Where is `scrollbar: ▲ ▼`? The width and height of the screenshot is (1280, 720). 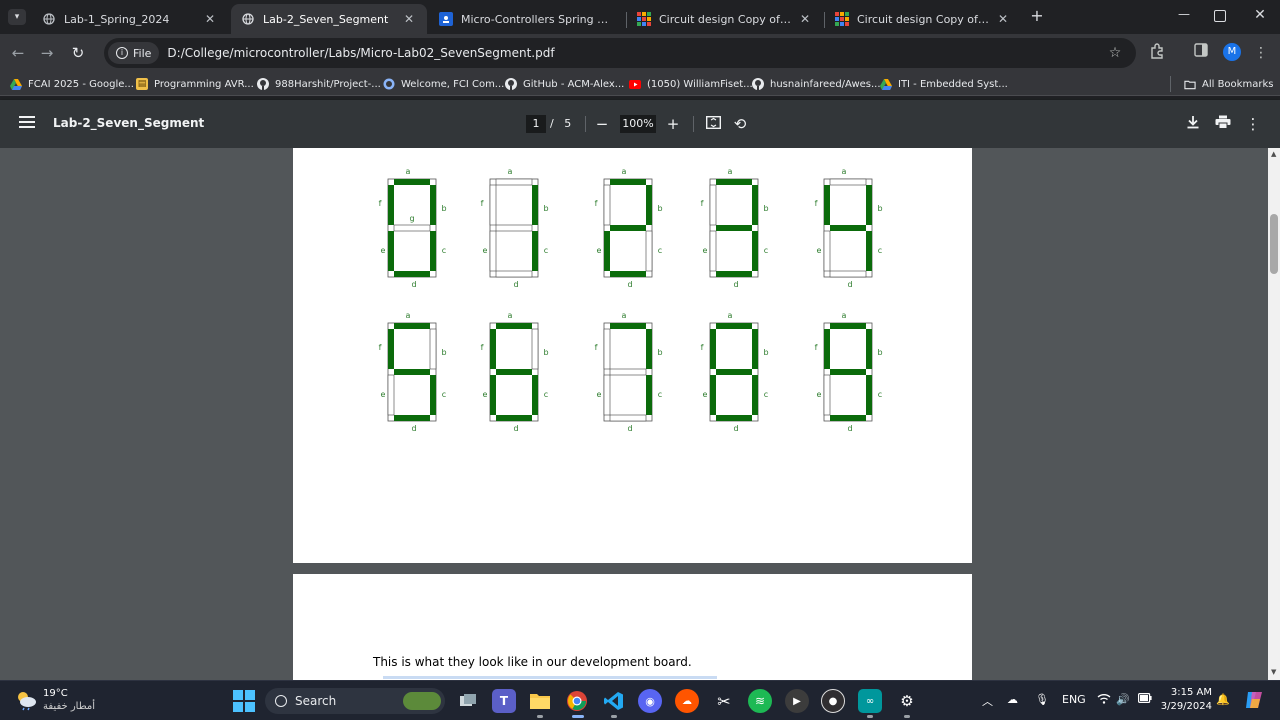 scrollbar: ▲ ▼ is located at coordinates (1274, 414).